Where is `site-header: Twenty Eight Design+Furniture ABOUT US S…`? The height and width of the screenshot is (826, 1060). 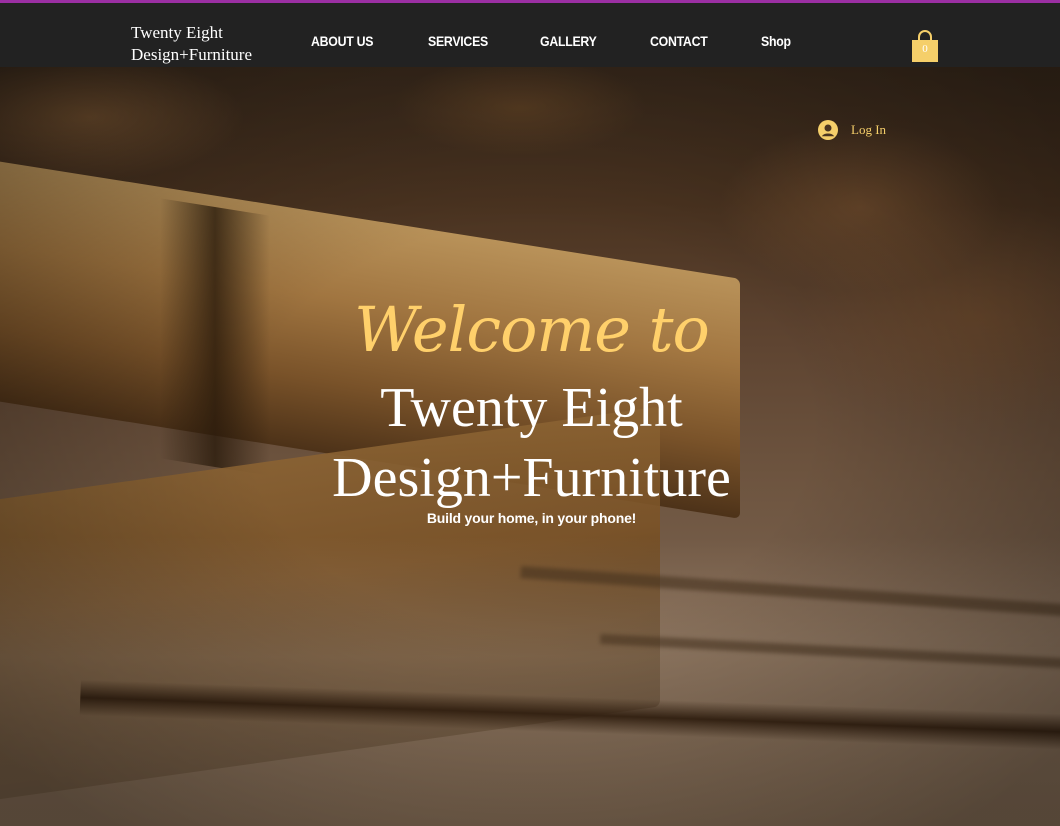 site-header: Twenty Eight Design+Furniture ABOUT US S… is located at coordinates (530, 35).